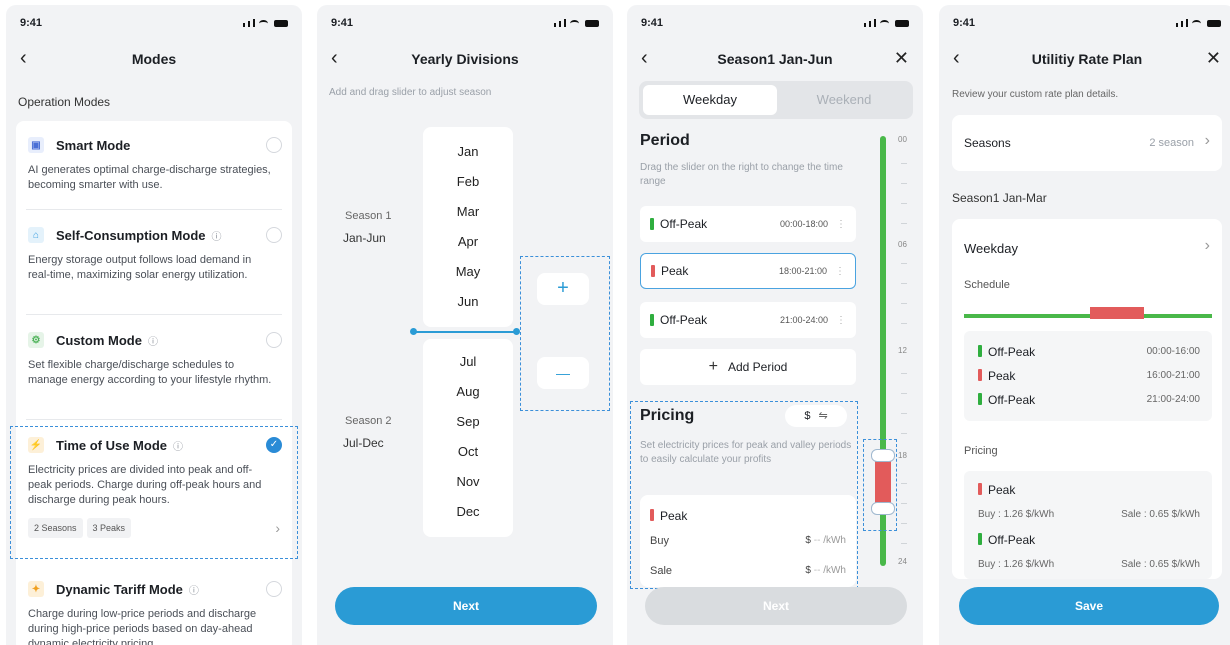  I want to click on month: Feb, so click(468, 181).